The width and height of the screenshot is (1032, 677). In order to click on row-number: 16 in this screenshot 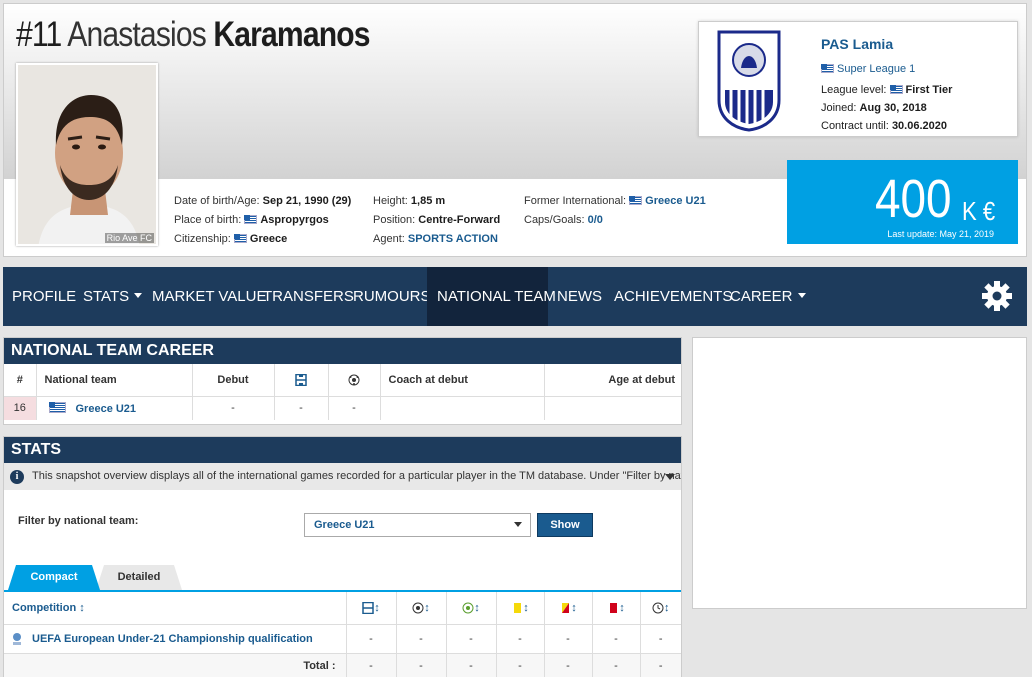, I will do `click(20, 408)`.